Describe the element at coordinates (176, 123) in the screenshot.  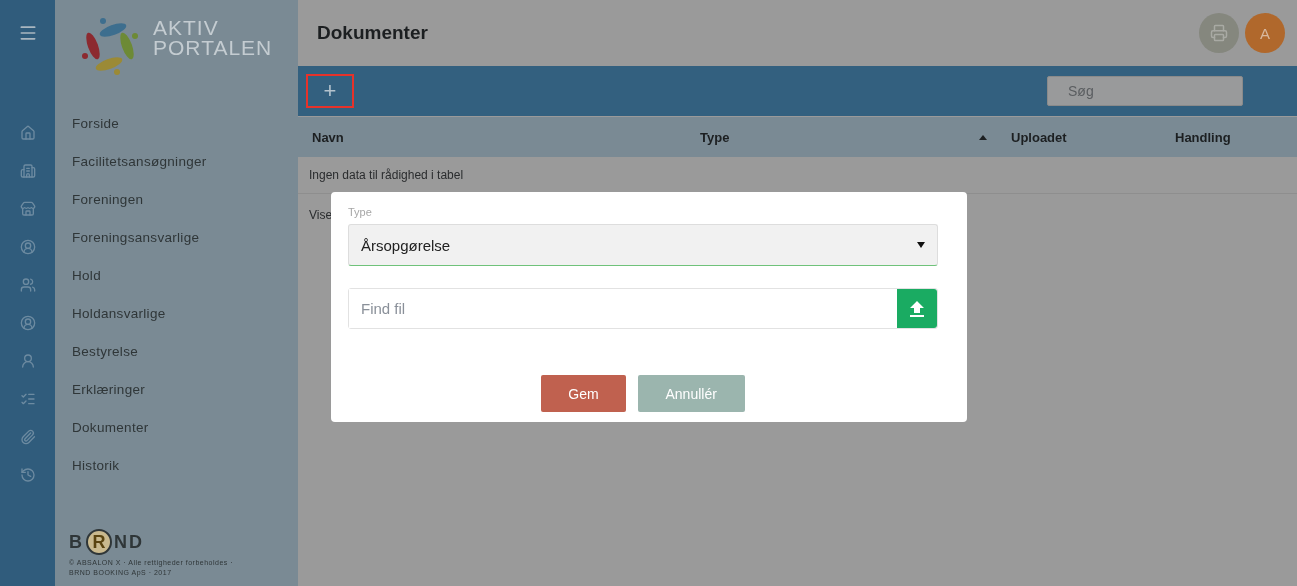
I see `nav-item: Forside` at that location.